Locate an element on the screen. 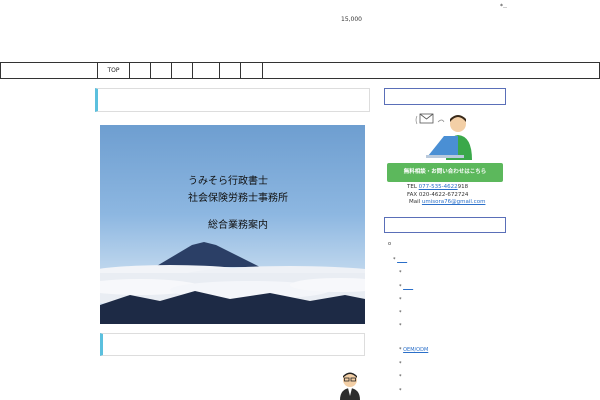  hero-line-3: 総合業務案内 is located at coordinates (238, 225).